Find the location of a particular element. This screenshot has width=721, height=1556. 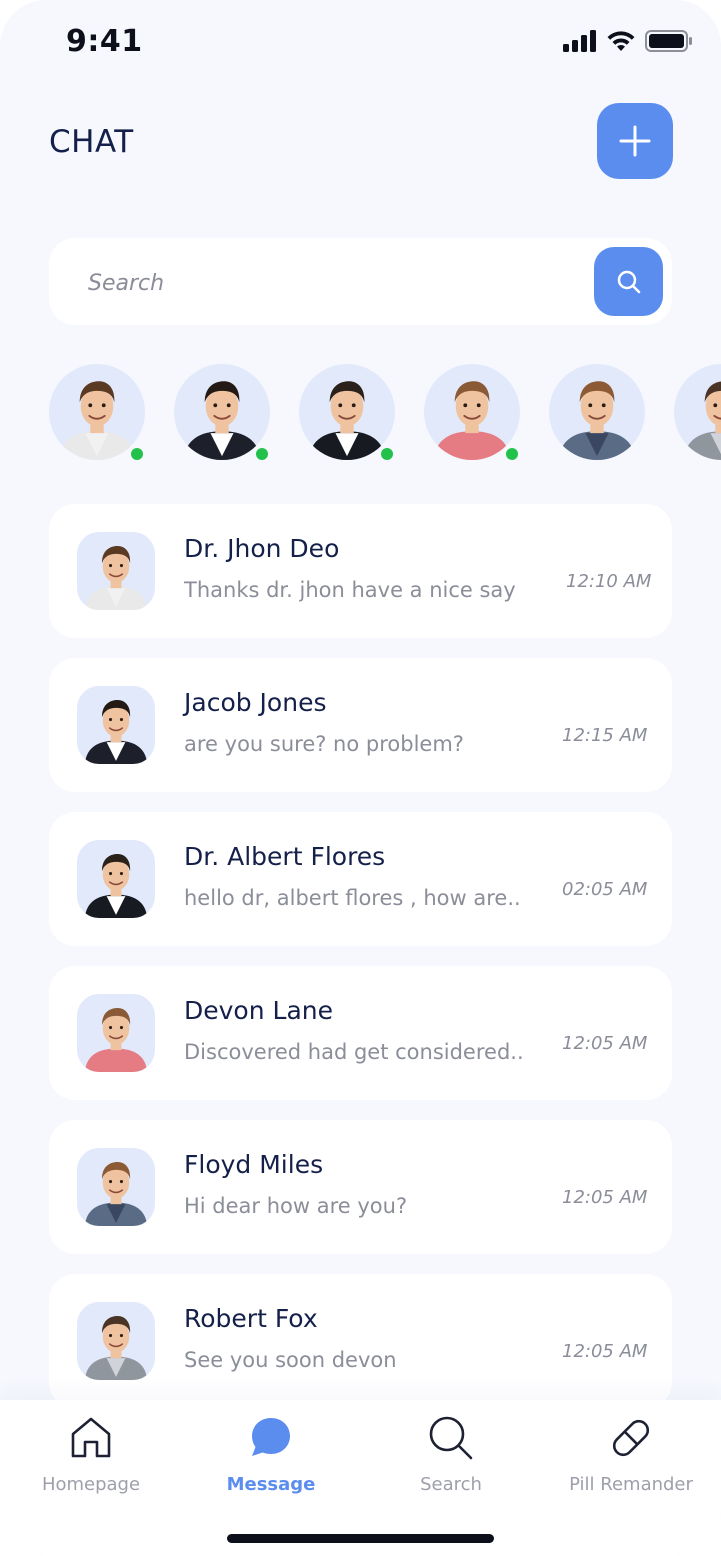

search-button is located at coordinates (628, 281).